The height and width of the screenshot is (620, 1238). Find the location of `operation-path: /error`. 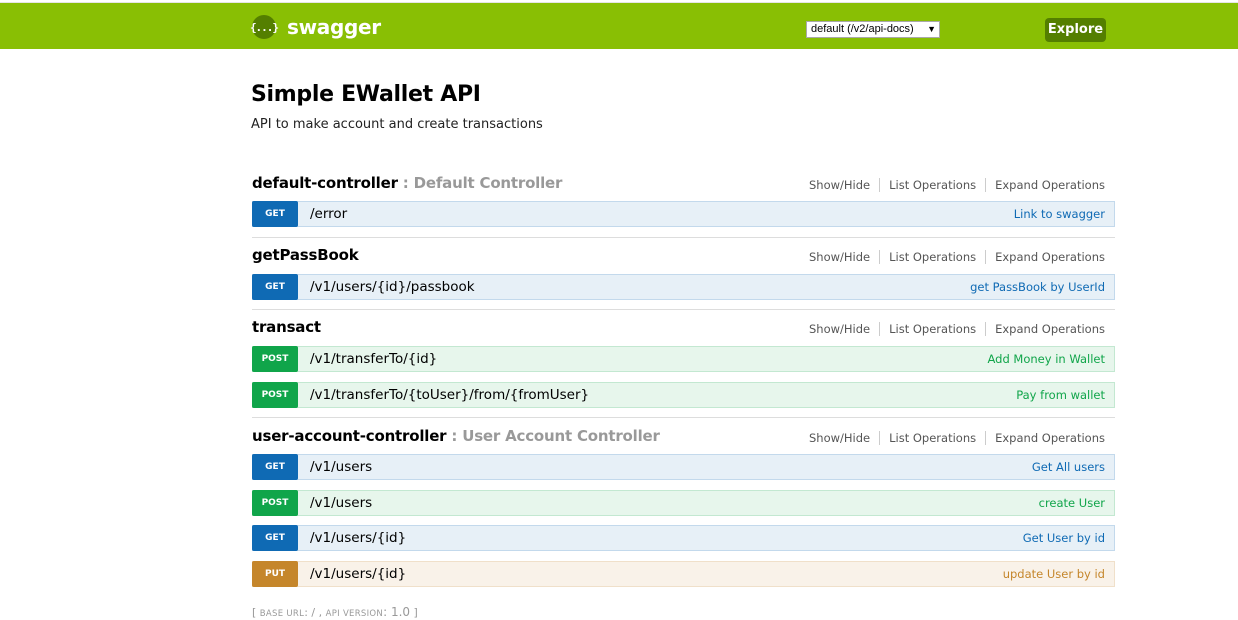

operation-path: /error is located at coordinates (329, 214).